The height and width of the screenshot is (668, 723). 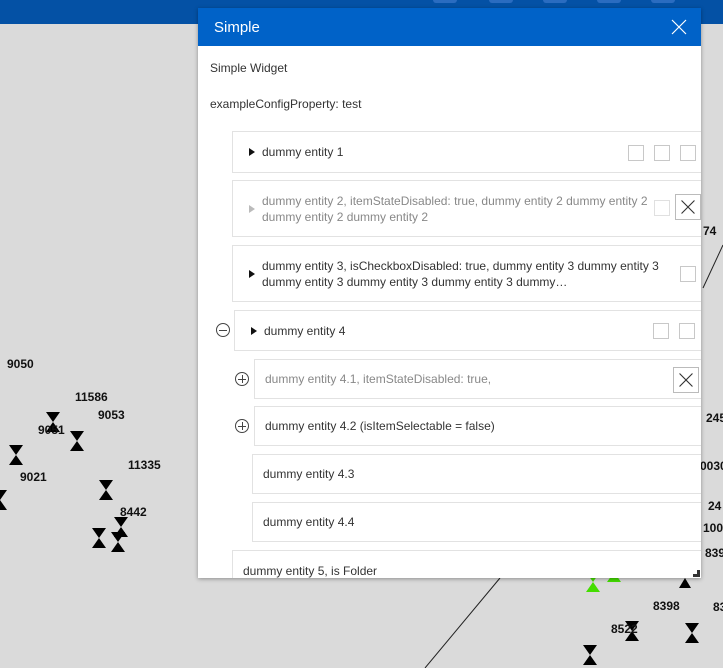 I want to click on item-label: dummy entity 1, so click(x=303, y=152).